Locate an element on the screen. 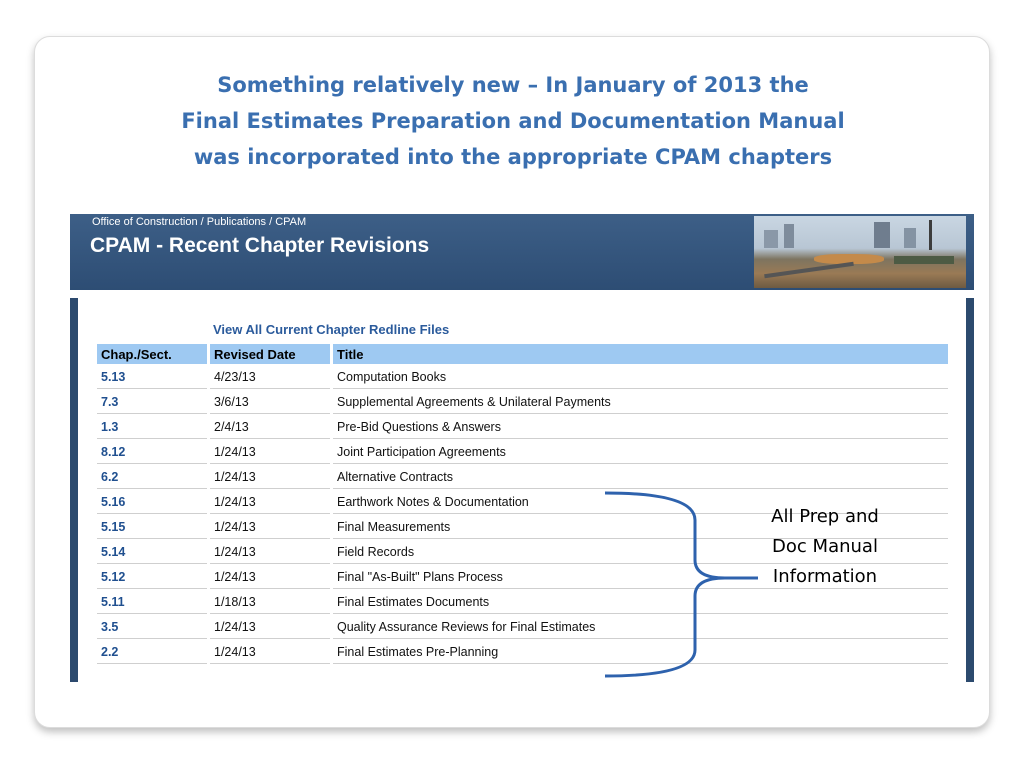 The height and width of the screenshot is (768, 1024). bracket-annotation: All Prep and Doc Manual Information is located at coordinates (825, 547).